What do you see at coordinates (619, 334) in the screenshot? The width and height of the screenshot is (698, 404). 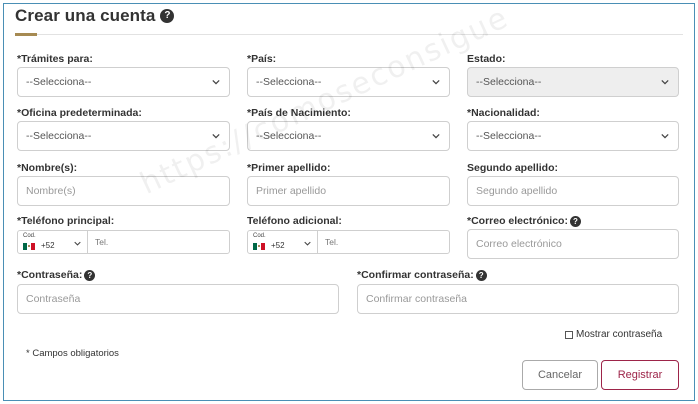 I see `show-password-label: Mostrar contraseña` at bounding box center [619, 334].